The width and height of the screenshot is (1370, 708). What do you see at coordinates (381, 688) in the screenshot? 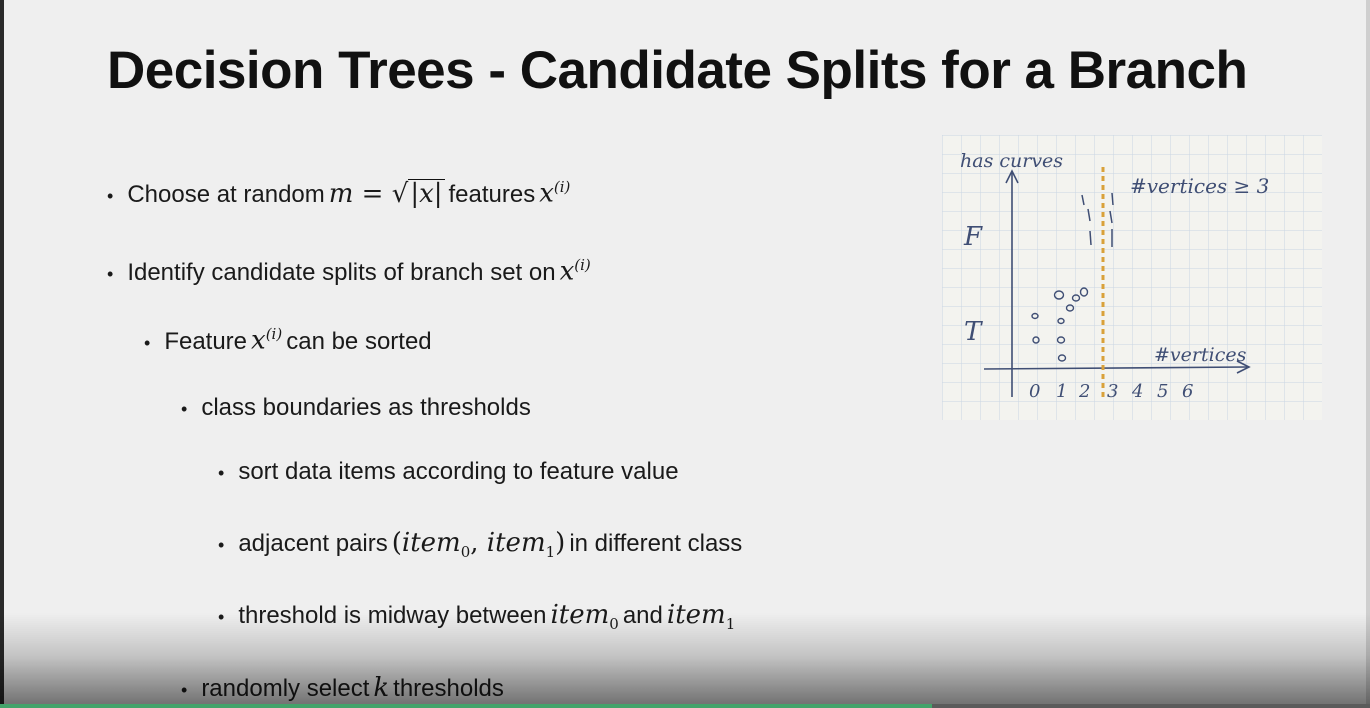
I see `math-k: k` at bounding box center [381, 688].